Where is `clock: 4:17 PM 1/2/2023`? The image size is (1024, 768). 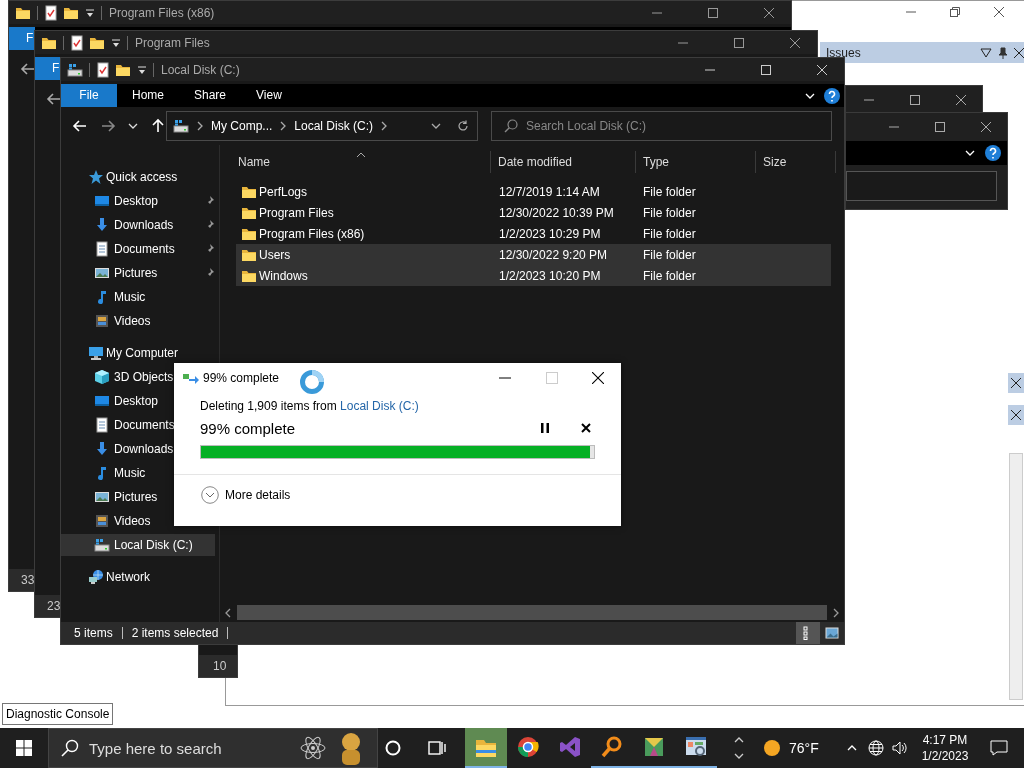
clock: 4:17 PM 1/2/2023 is located at coordinates (945, 748).